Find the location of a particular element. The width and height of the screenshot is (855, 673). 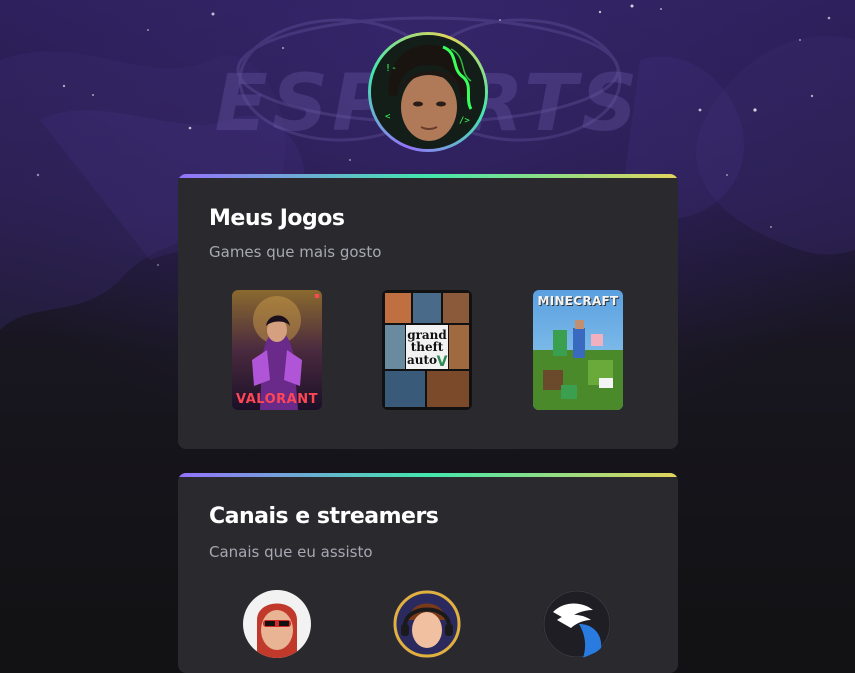

streamer-avatar-red-glasses-icon is located at coordinates (277, 624).